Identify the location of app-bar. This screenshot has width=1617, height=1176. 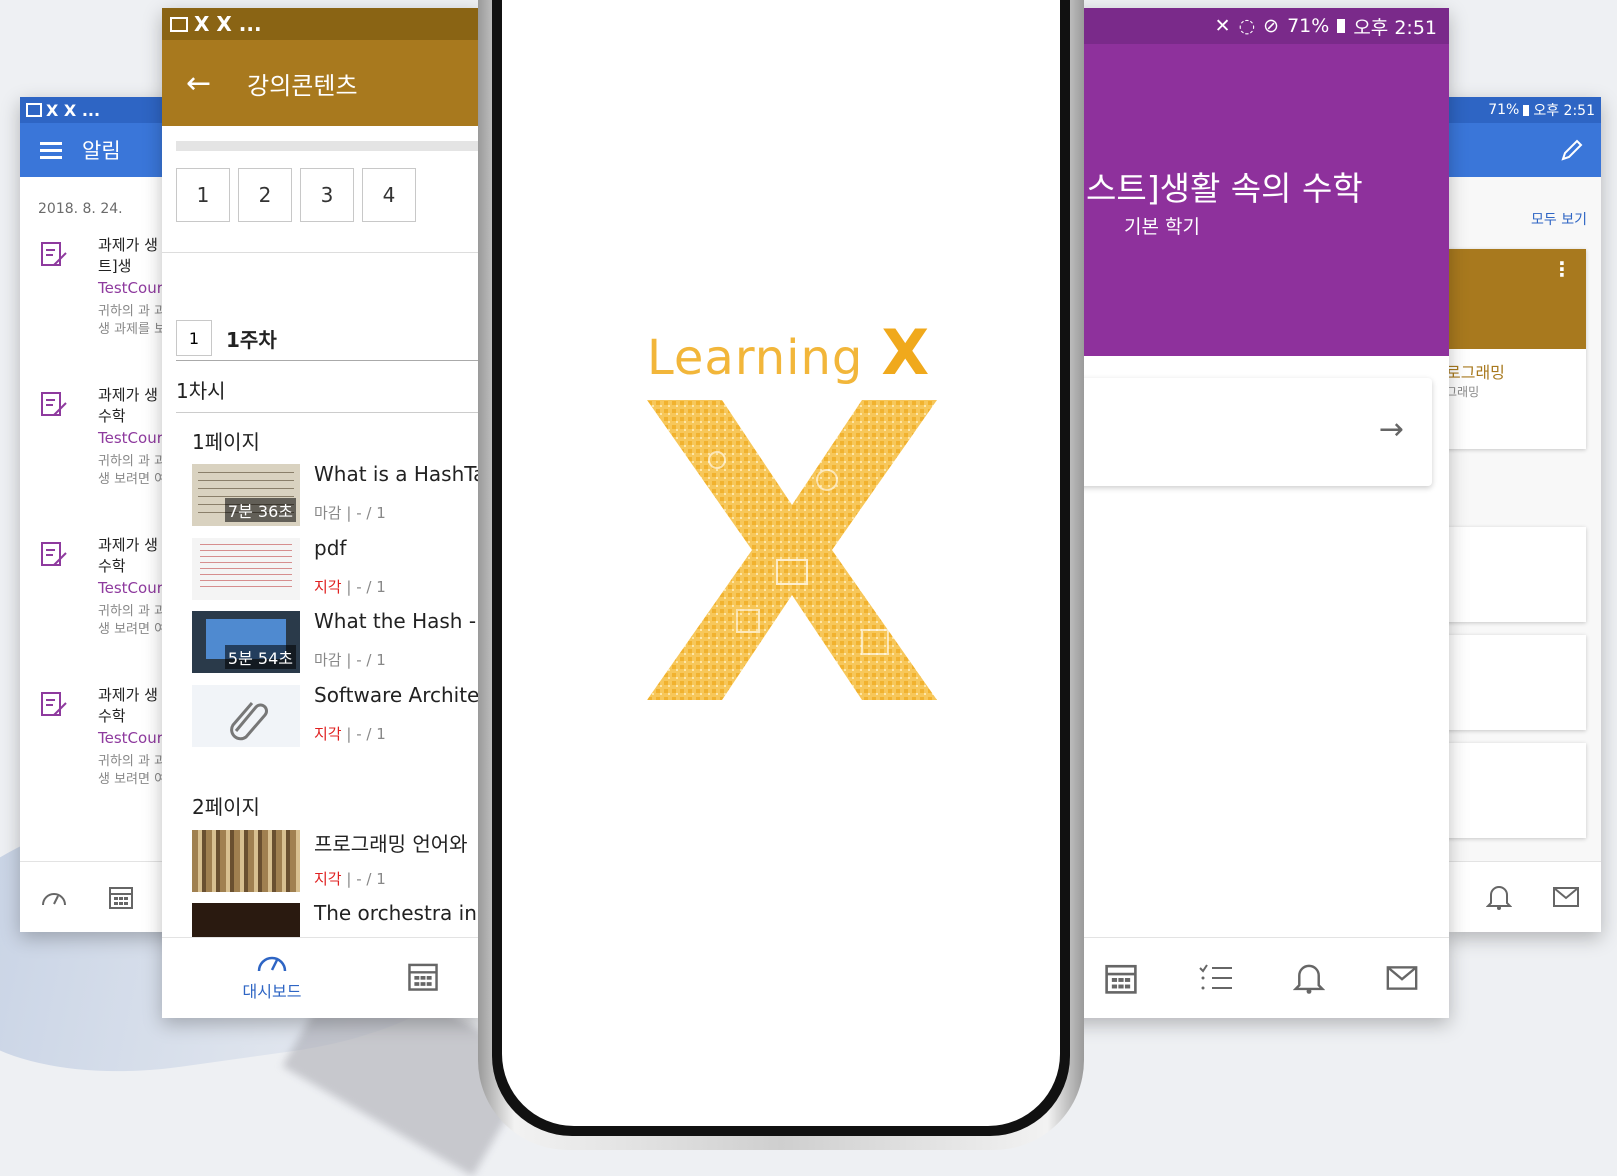
(1523, 150).